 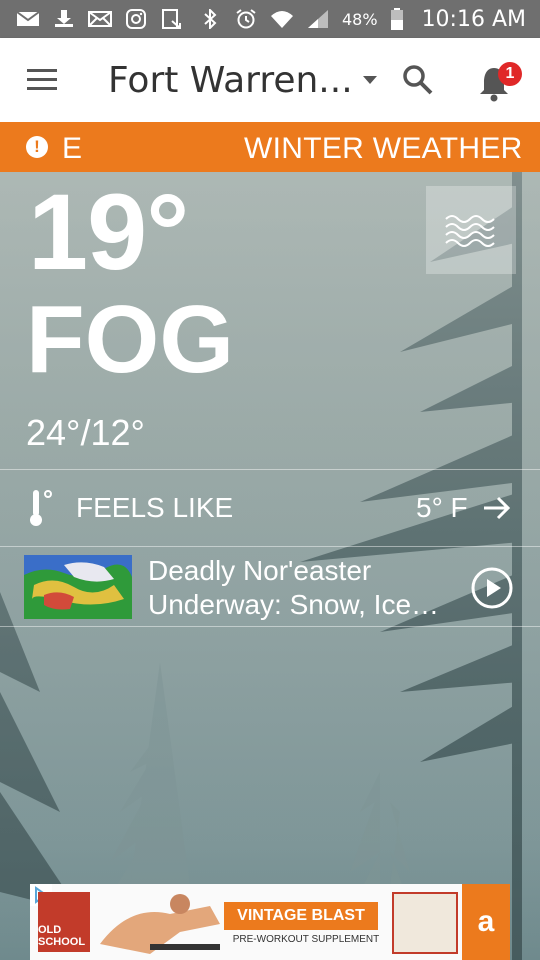 I want to click on download-icon, so click(x=64, y=18).